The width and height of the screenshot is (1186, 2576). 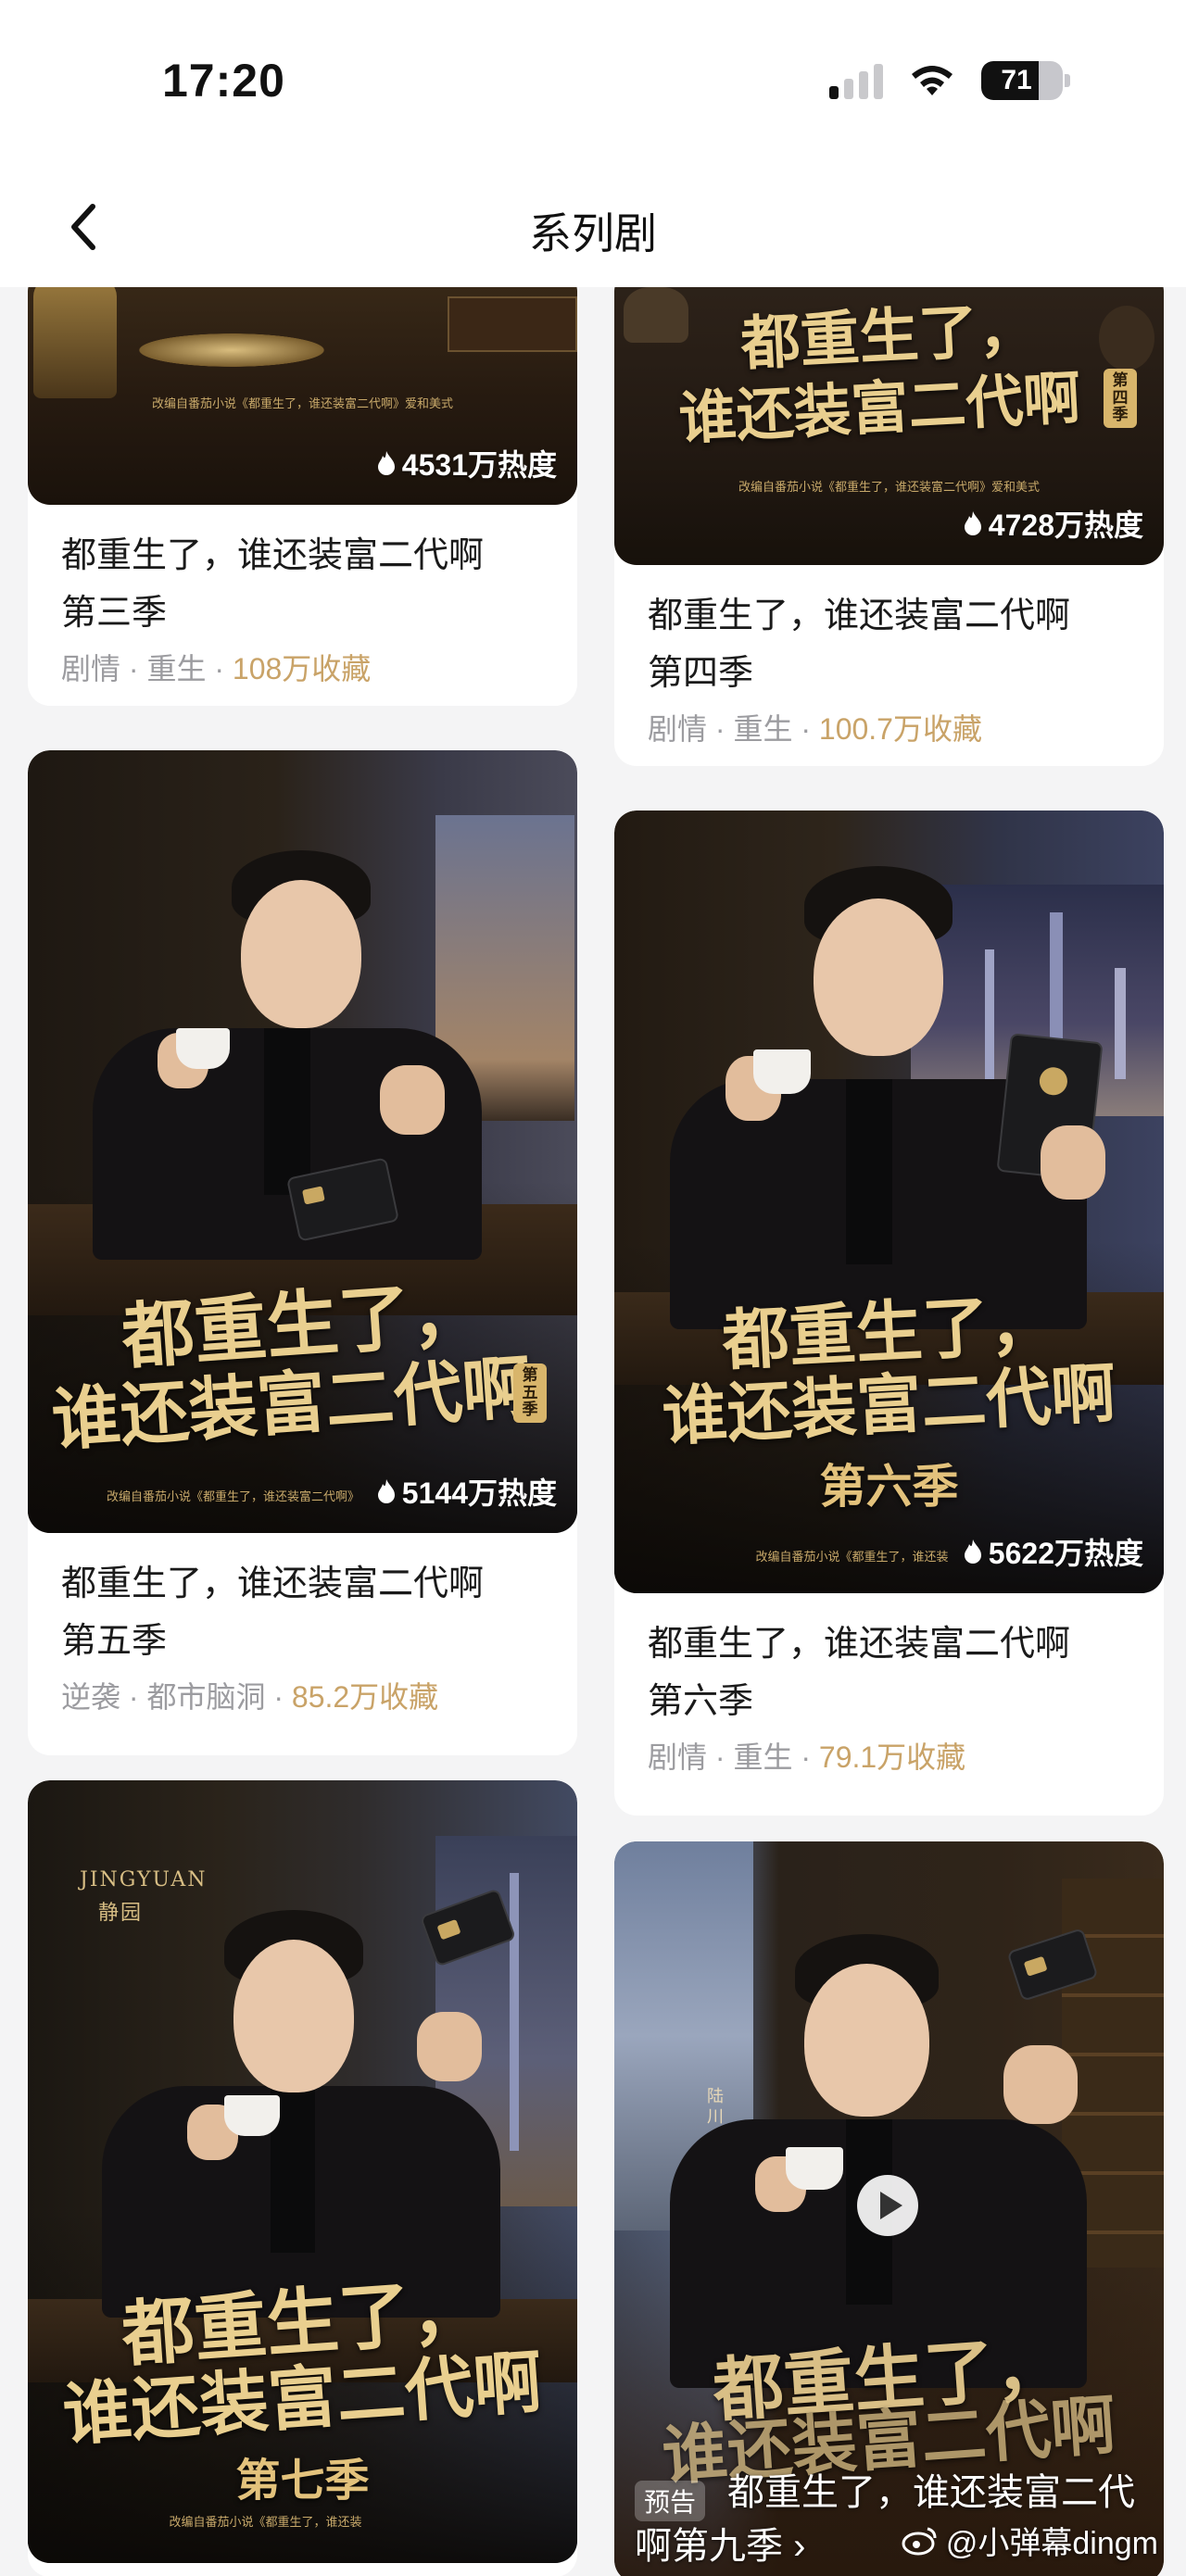 What do you see at coordinates (889, 1672) in the screenshot?
I see `card-title: 都重生了，谁还装富二代啊 第六季` at bounding box center [889, 1672].